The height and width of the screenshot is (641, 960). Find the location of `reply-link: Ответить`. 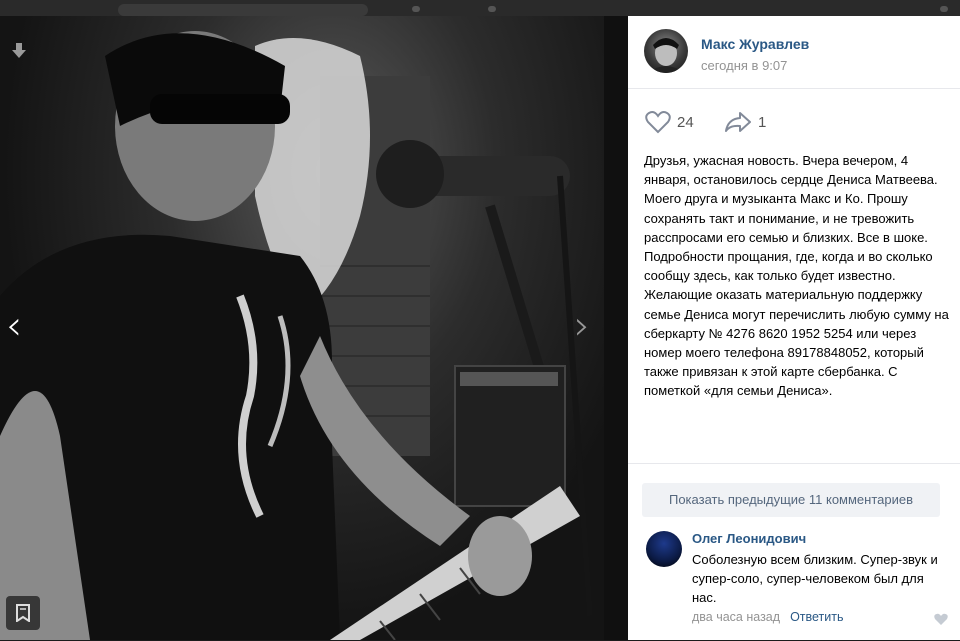

reply-link: Ответить is located at coordinates (816, 617).